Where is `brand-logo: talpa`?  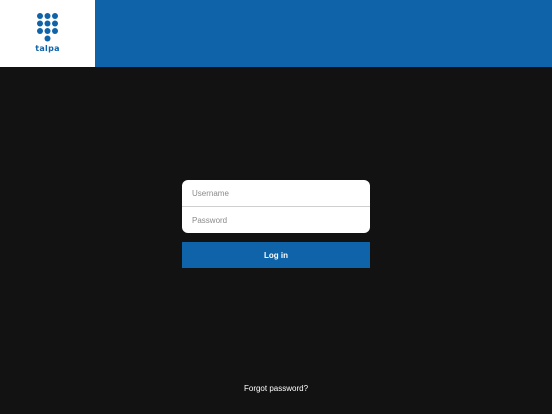 brand-logo: talpa is located at coordinates (47, 33).